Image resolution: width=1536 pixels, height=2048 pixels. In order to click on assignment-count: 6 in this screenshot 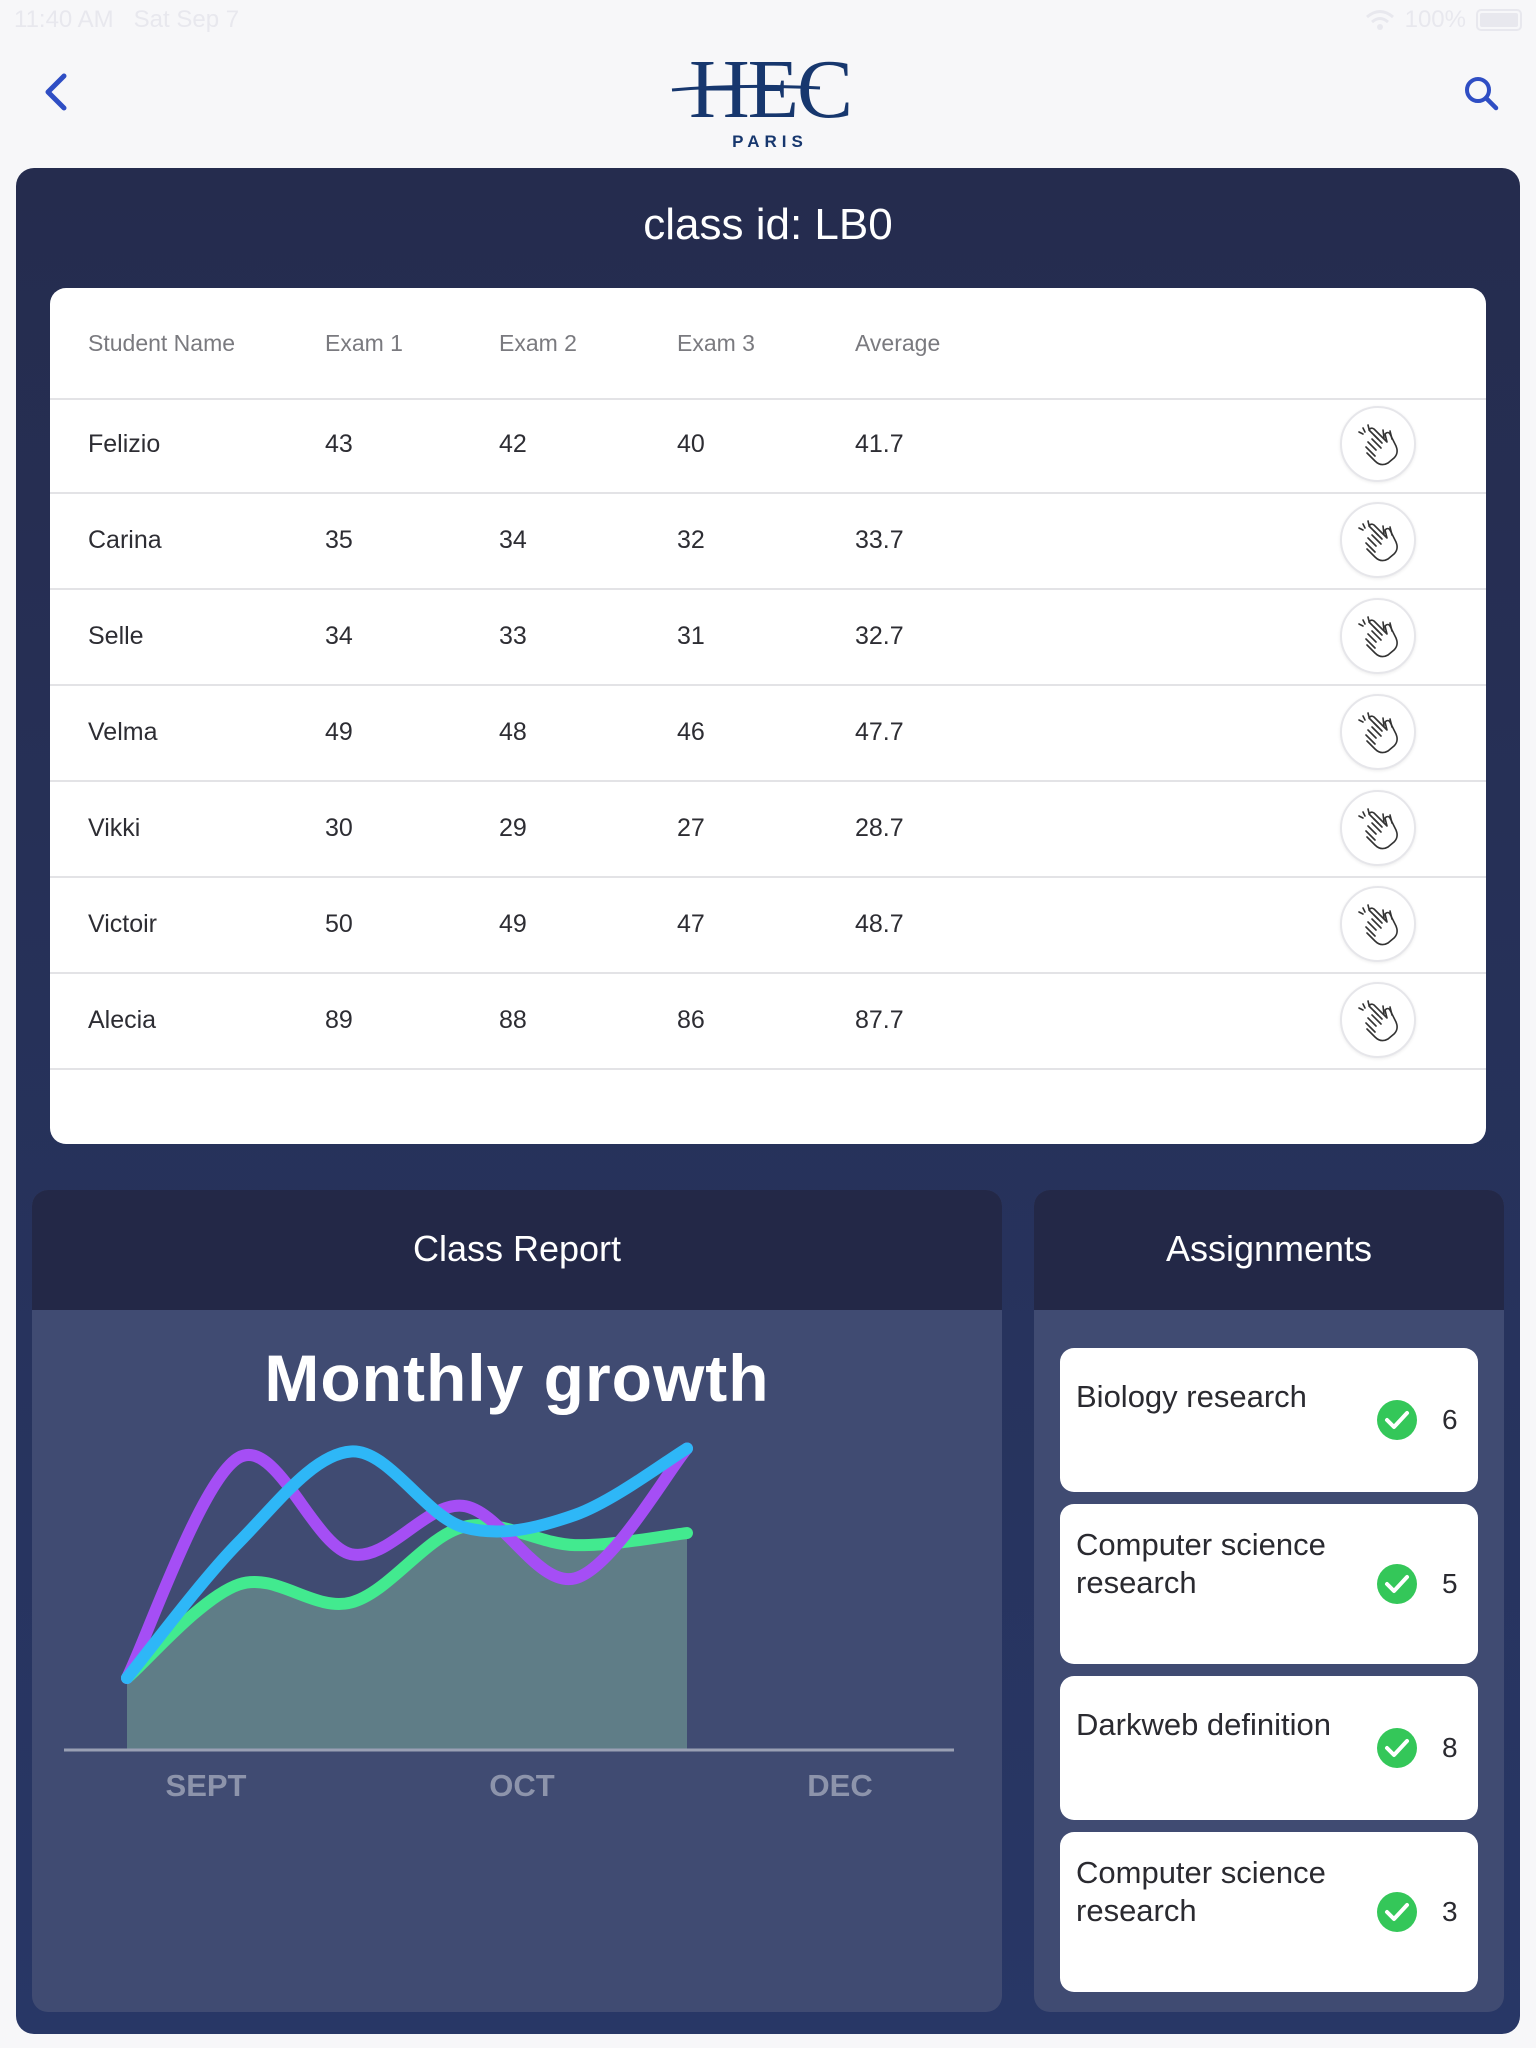, I will do `click(1450, 1419)`.